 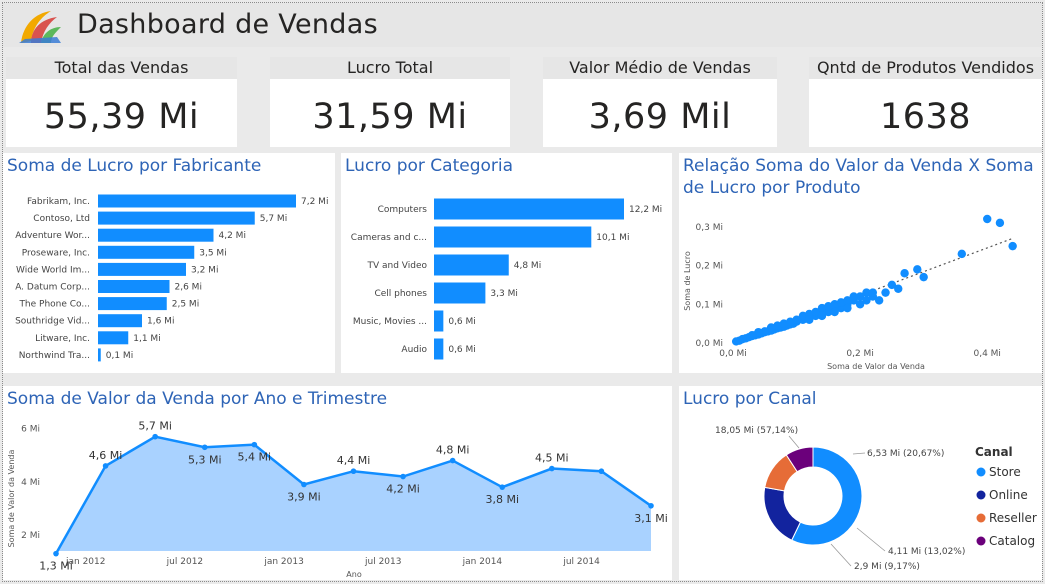 What do you see at coordinates (106, 455) in the screenshot?
I see `area-data-label: 4,6 Mi` at bounding box center [106, 455].